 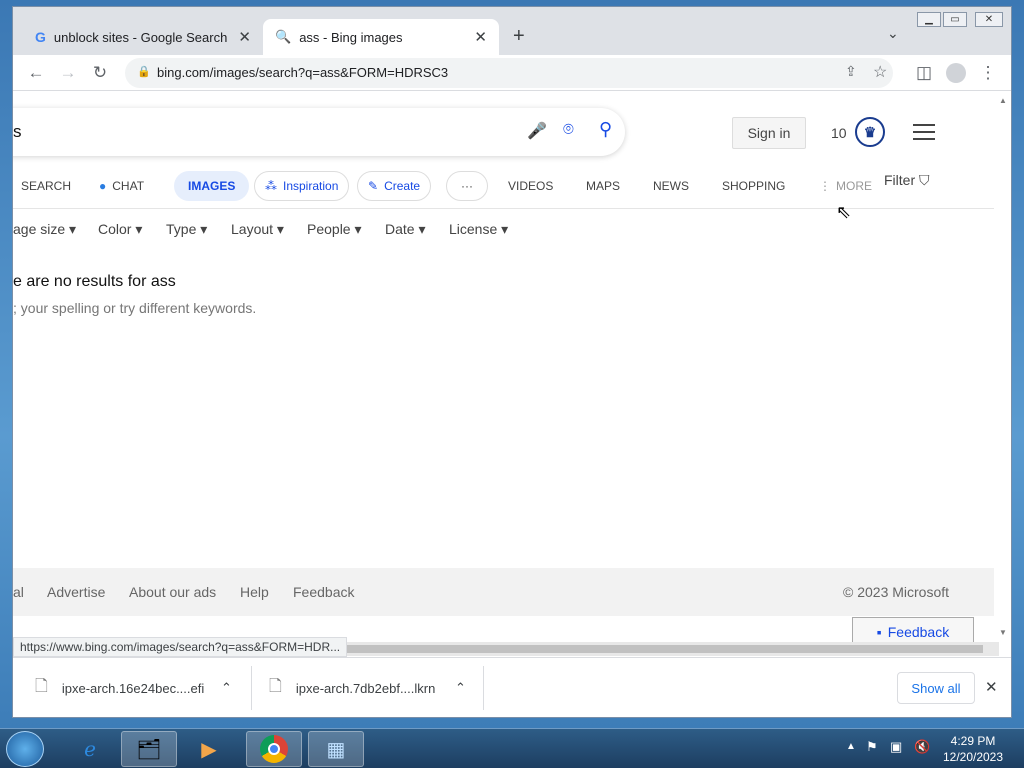 What do you see at coordinates (988, 73) in the screenshot?
I see `menu-kebab-icon: ⋮` at bounding box center [988, 73].